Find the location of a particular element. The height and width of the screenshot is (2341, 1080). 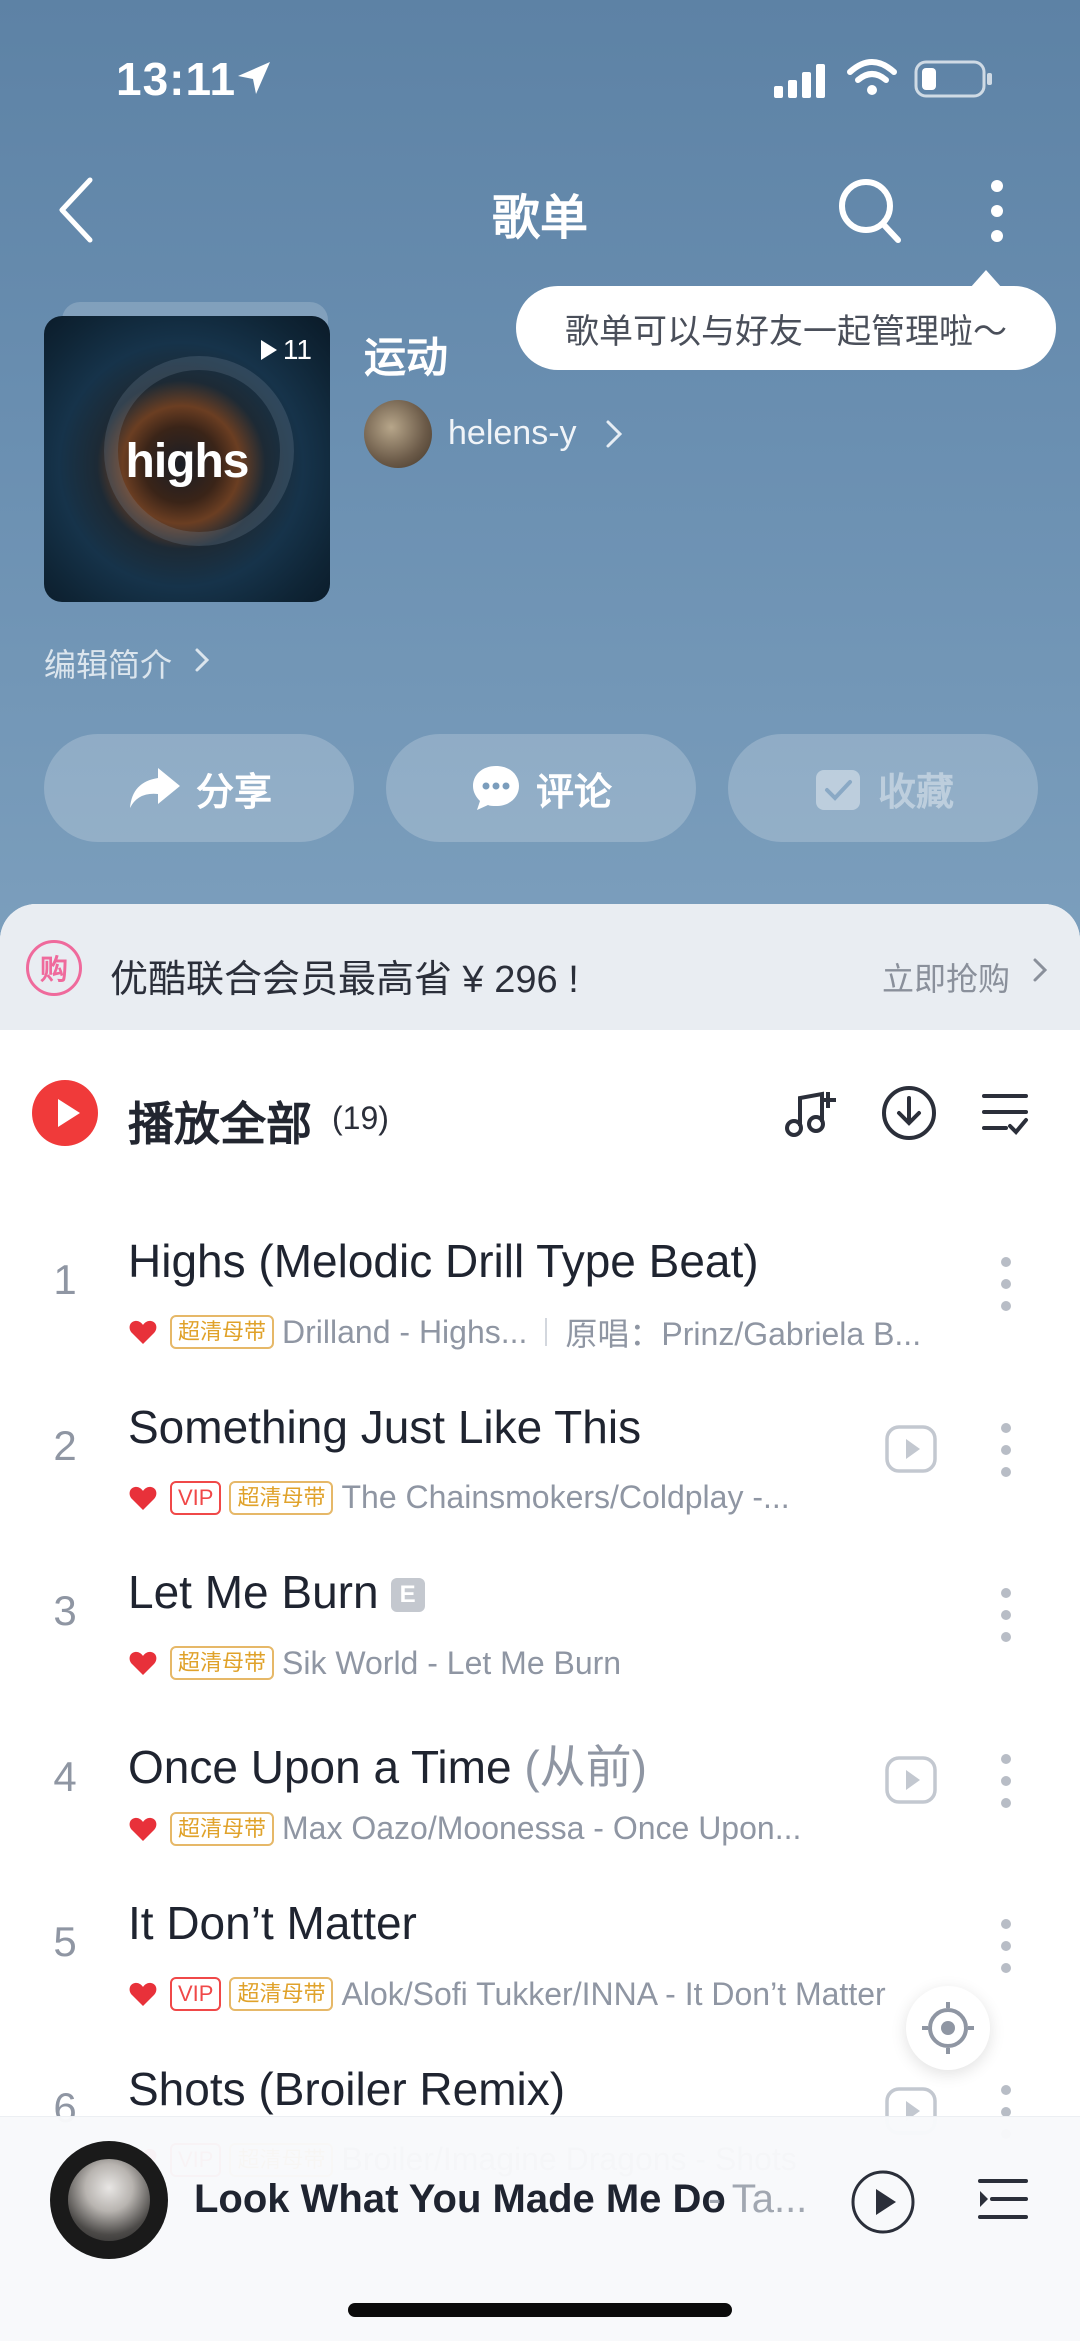

album-art is located at coordinates (109, 2200).